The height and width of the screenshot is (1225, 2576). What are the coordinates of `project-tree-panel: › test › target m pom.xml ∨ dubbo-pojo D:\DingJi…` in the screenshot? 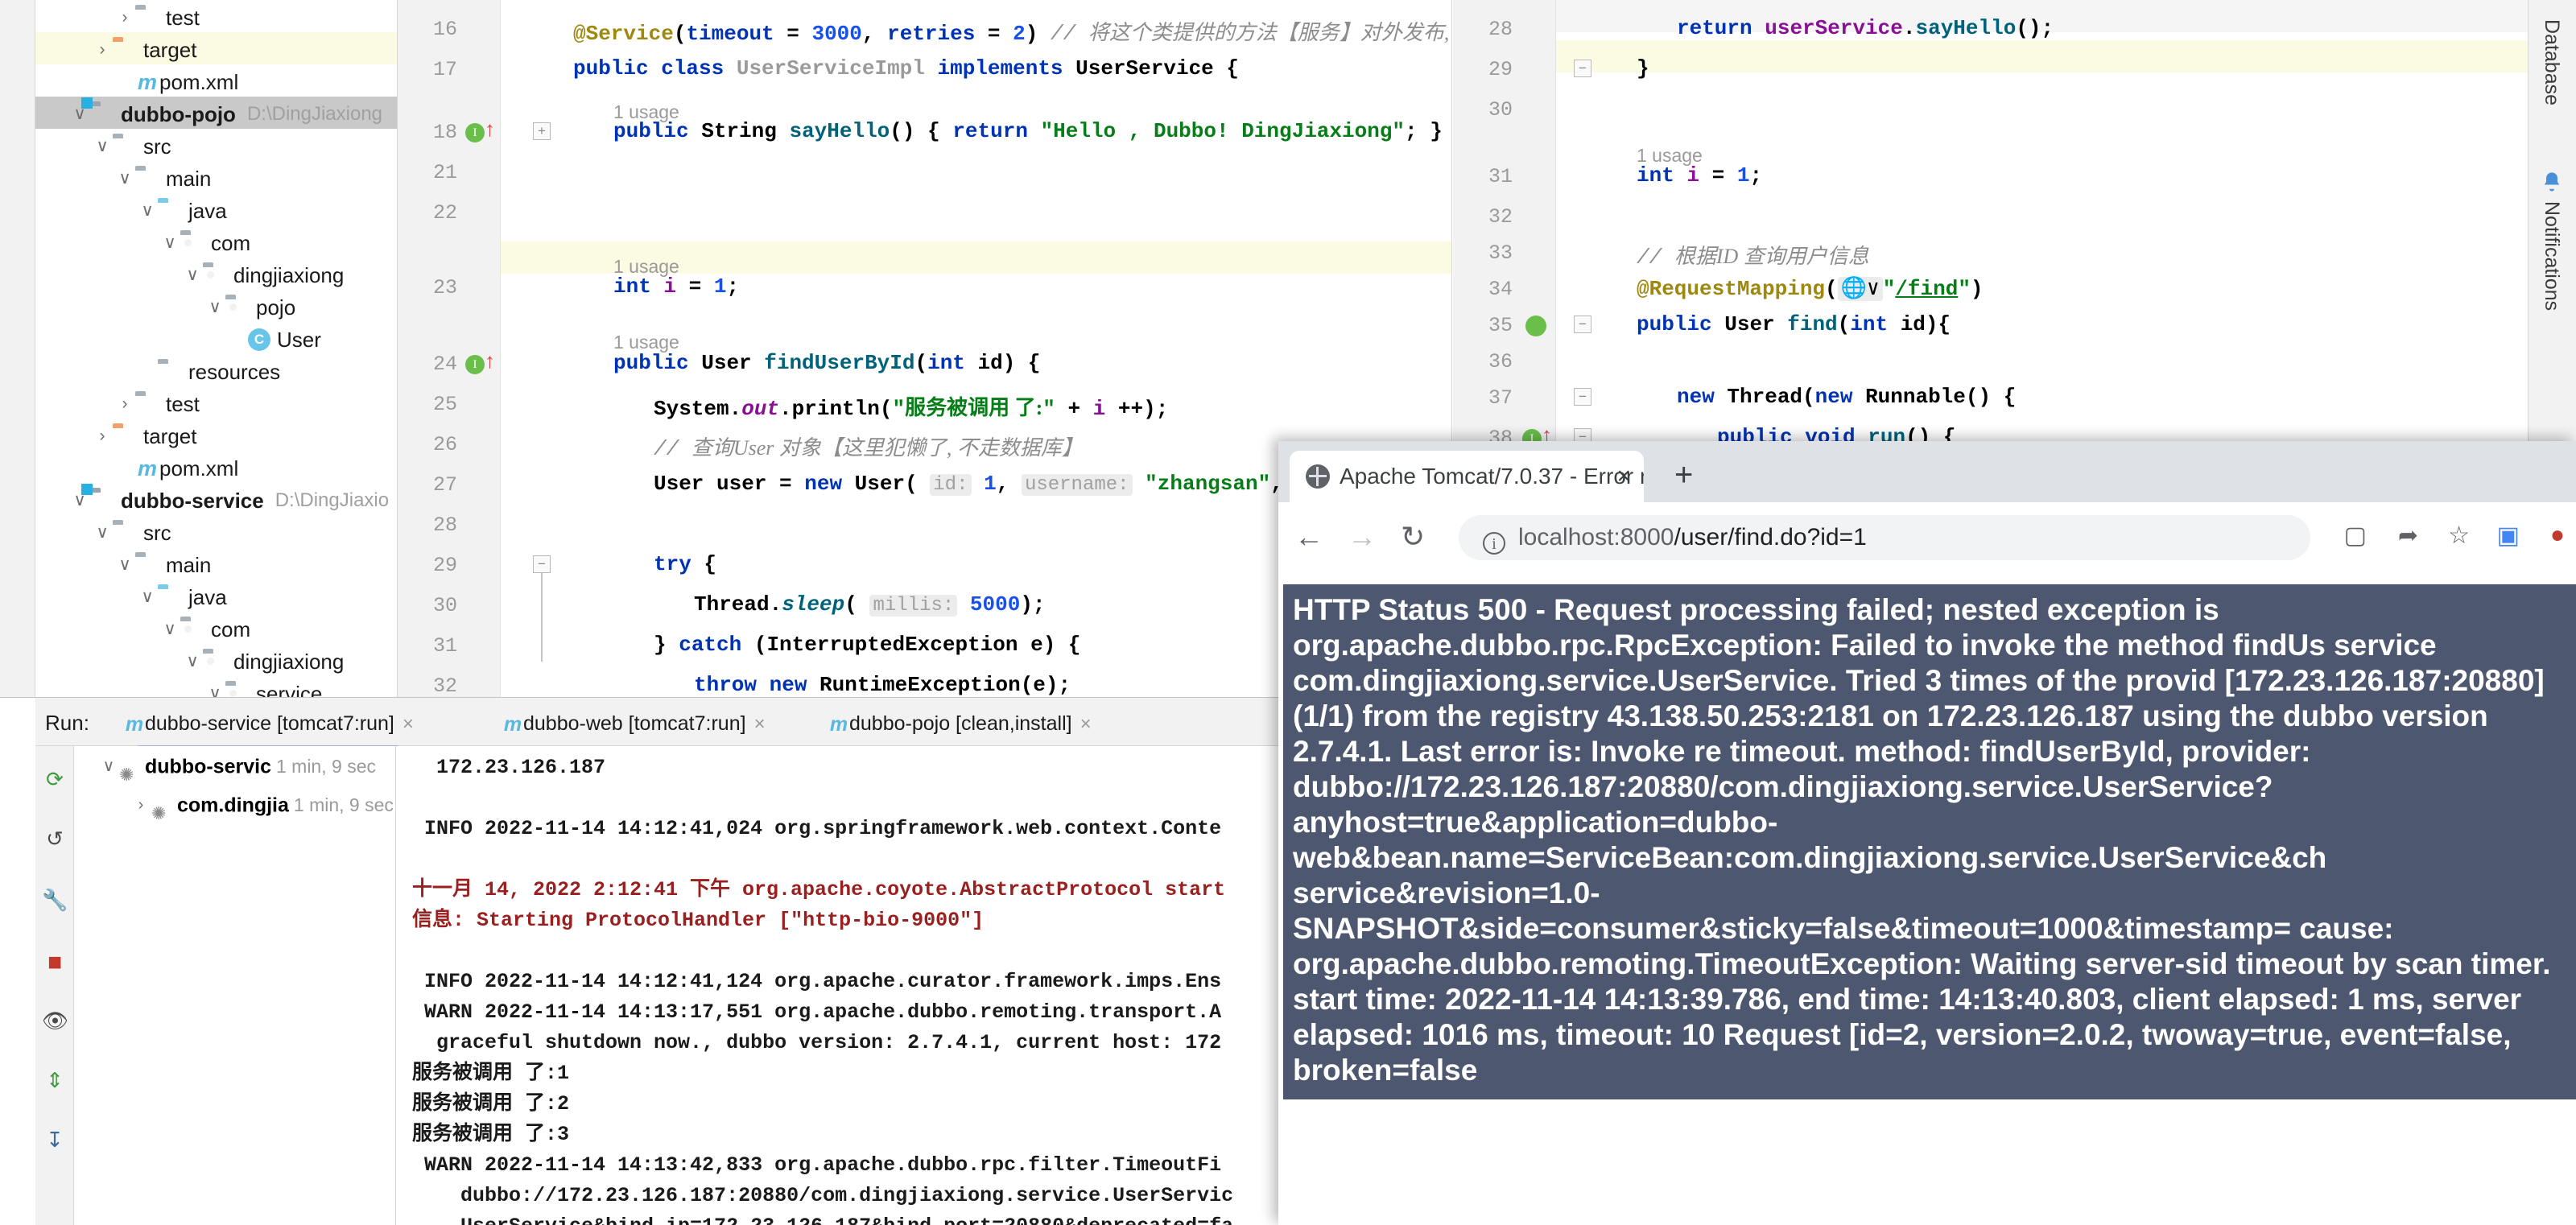 It's located at (216, 348).